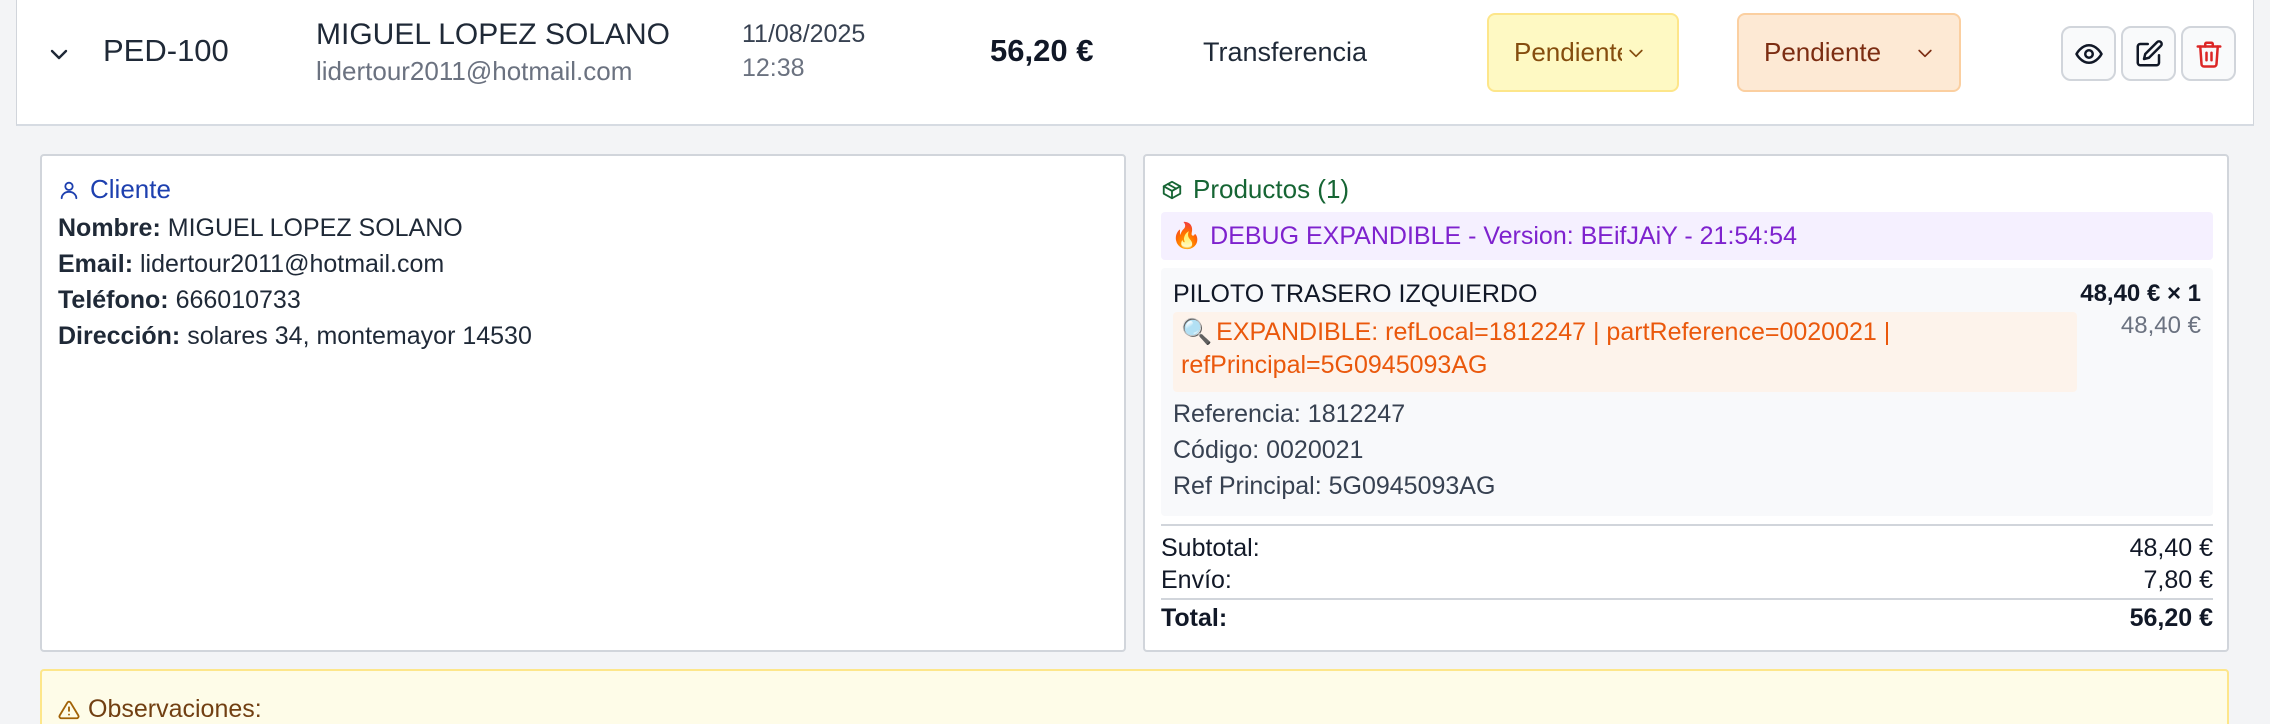 This screenshot has width=2270, height=724. I want to click on order-status-value: Pendiente, so click(1823, 52).